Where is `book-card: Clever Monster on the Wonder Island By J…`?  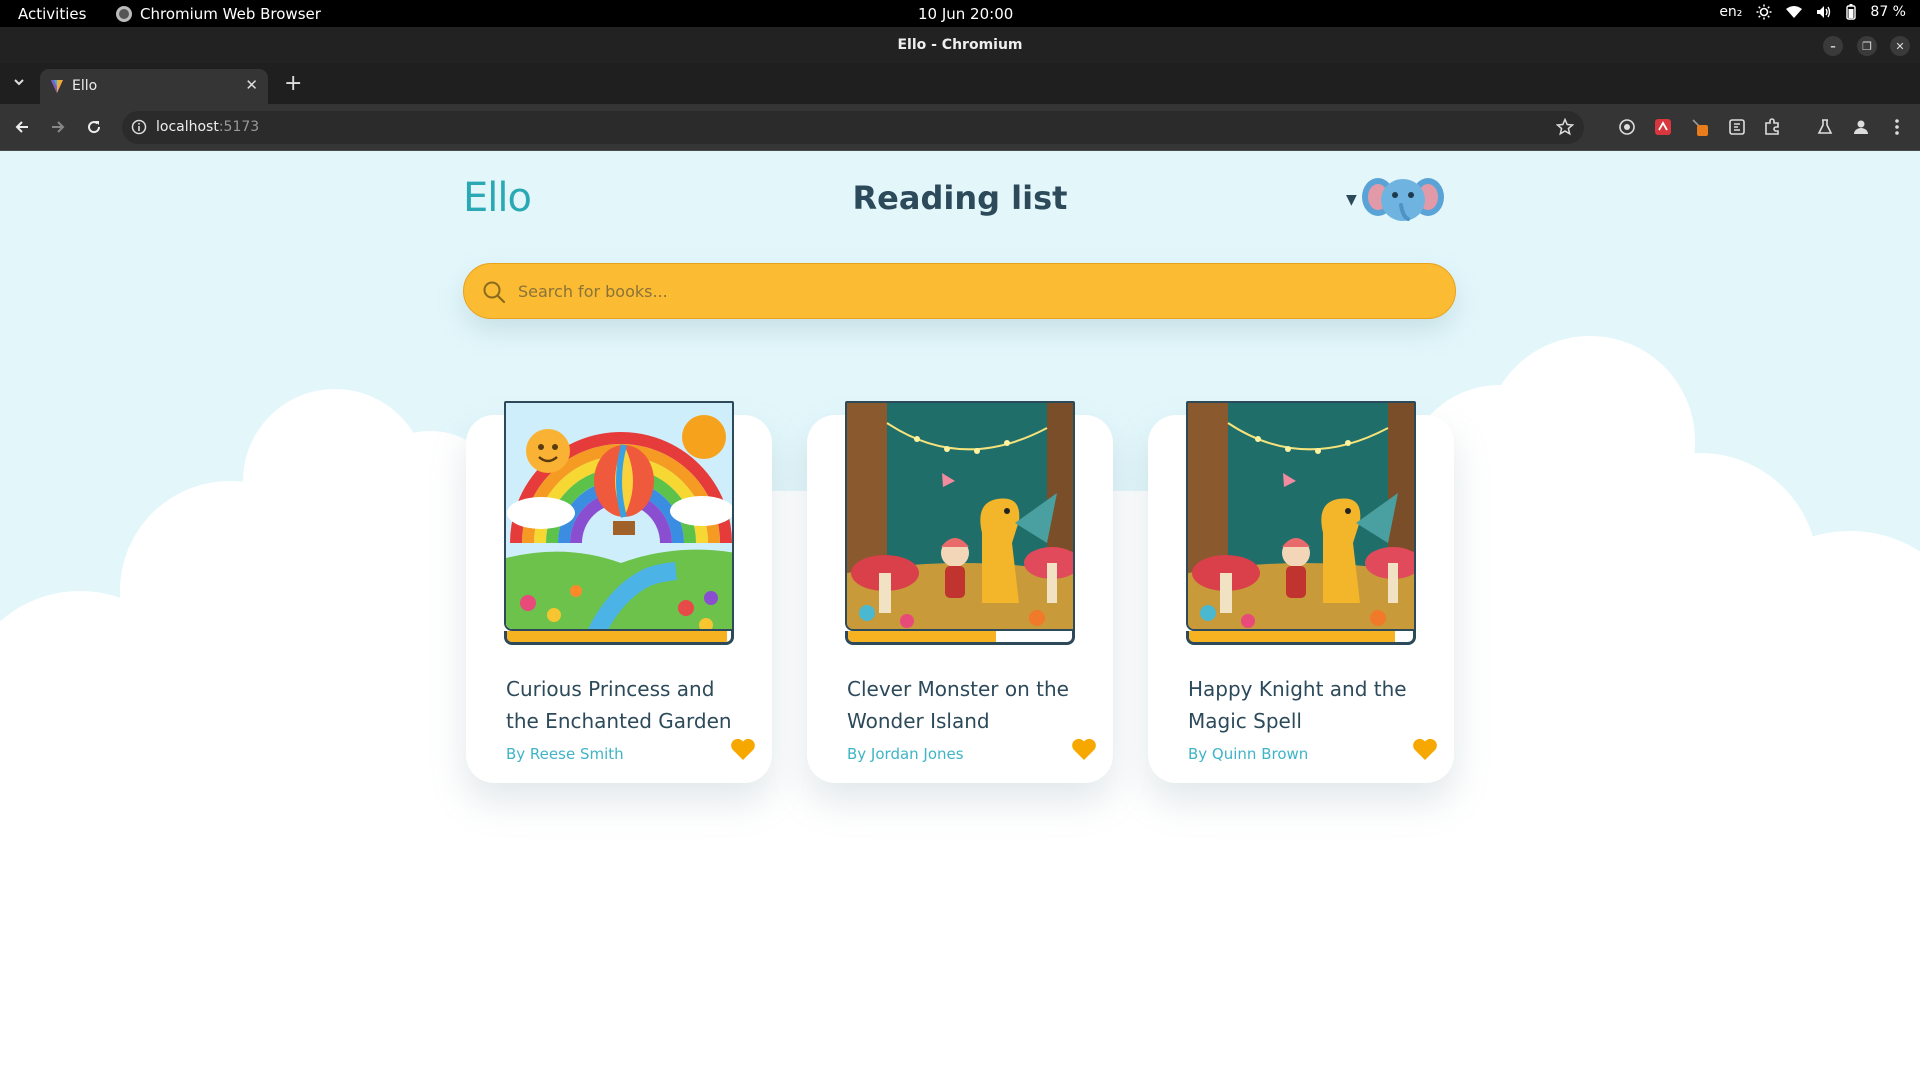 book-card: Clever Monster on the Wonder Island By J… is located at coordinates (960, 592).